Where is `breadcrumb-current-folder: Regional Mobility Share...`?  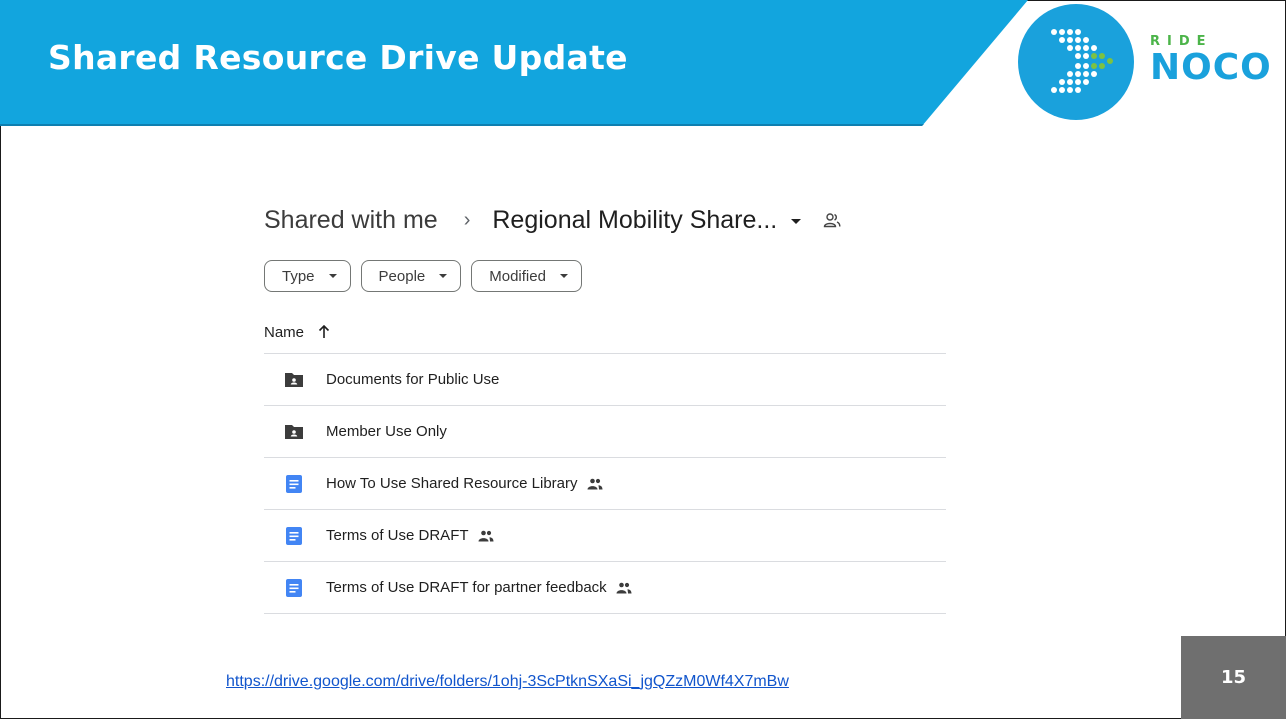 breadcrumb-current-folder: Regional Mobility Share... is located at coordinates (634, 220).